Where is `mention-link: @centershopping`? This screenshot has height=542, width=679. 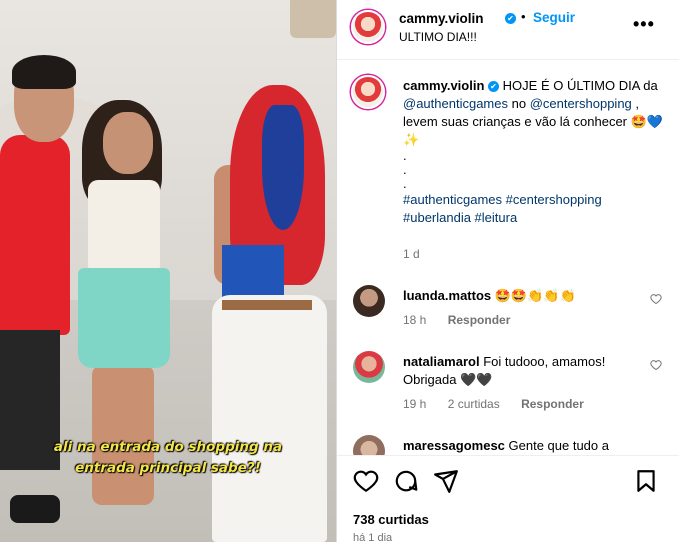
mention-link: @centershopping is located at coordinates (581, 103).